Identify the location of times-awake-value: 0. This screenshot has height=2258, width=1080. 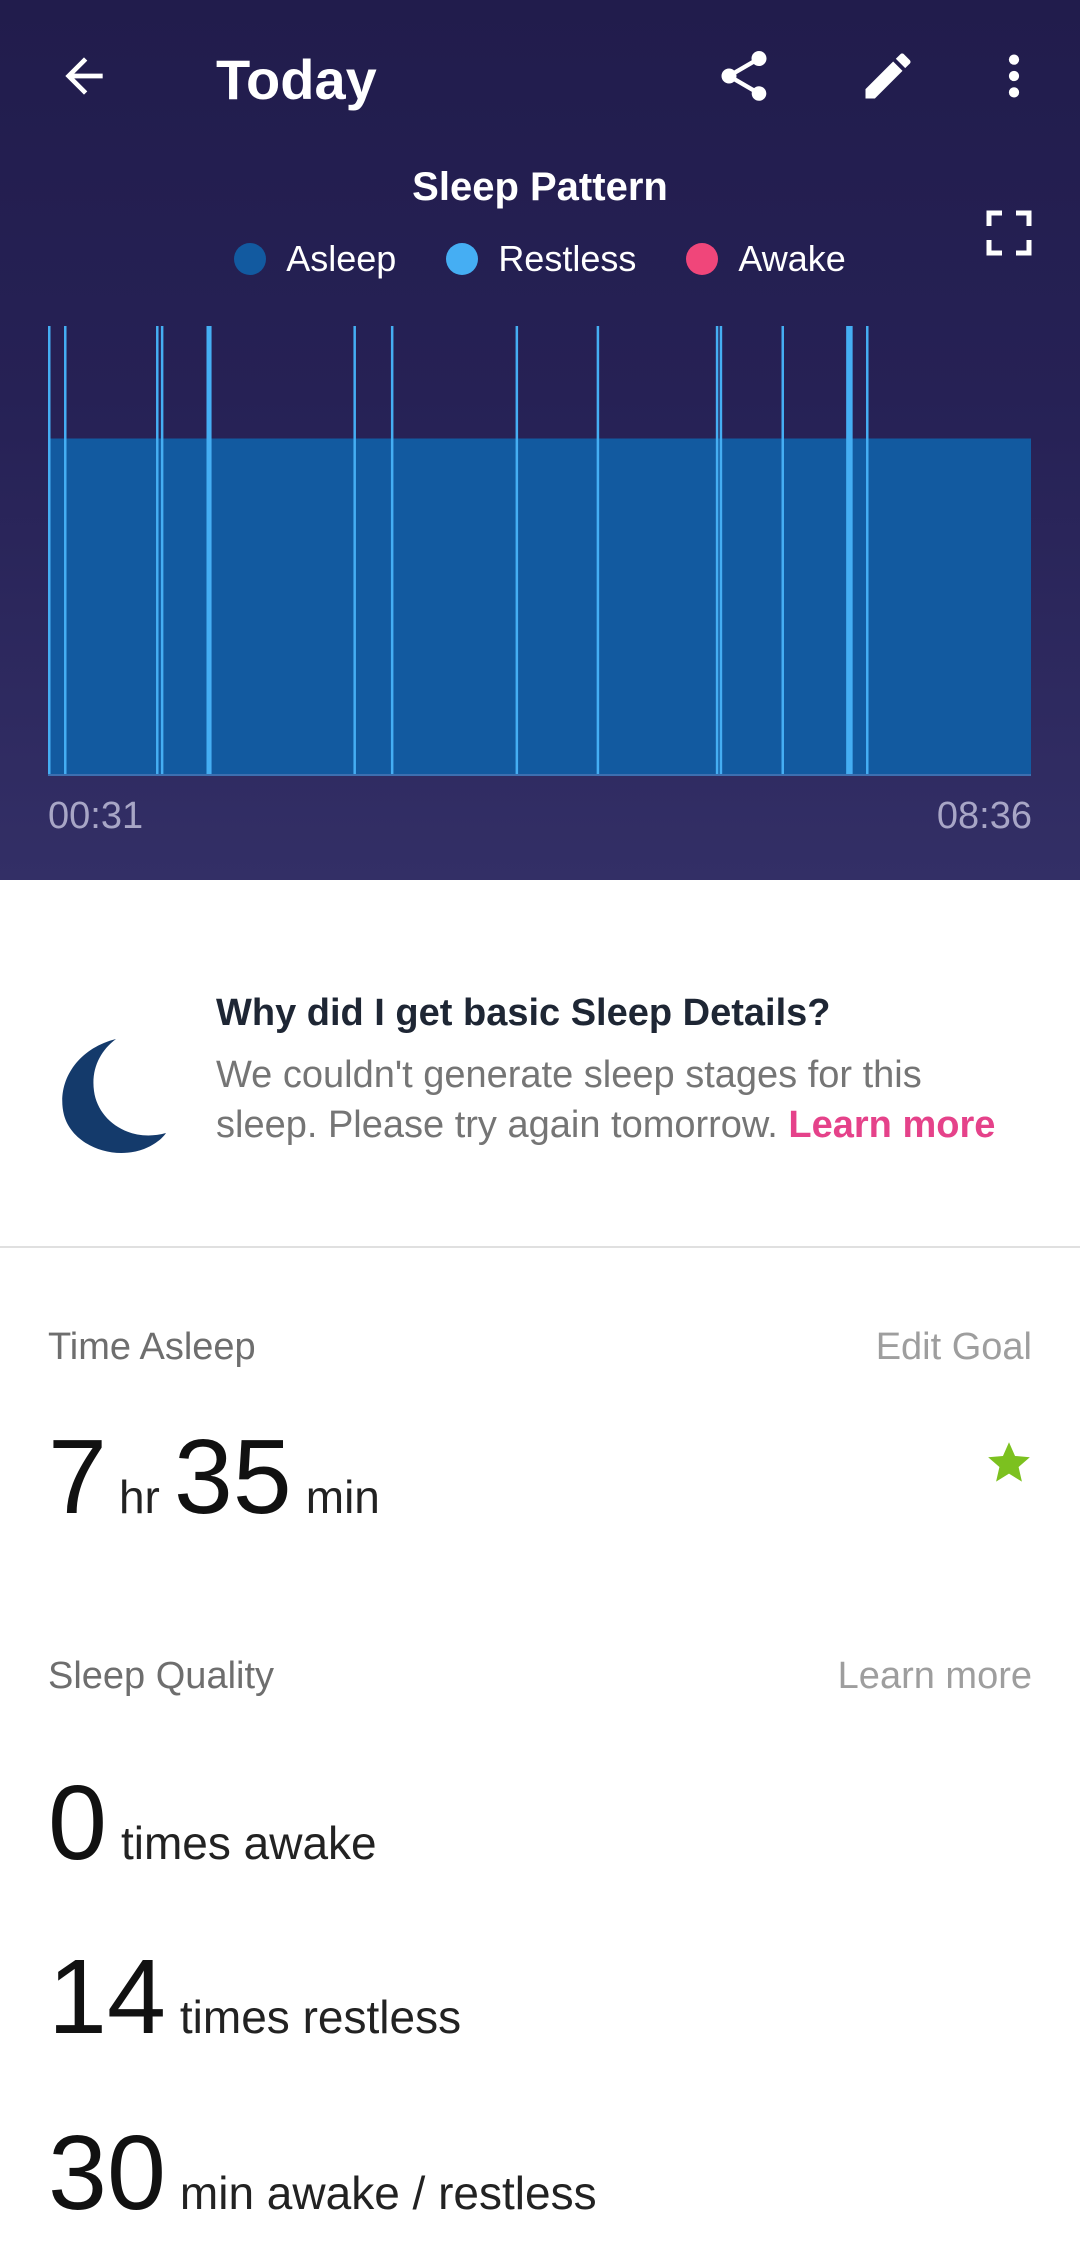
(77, 1823).